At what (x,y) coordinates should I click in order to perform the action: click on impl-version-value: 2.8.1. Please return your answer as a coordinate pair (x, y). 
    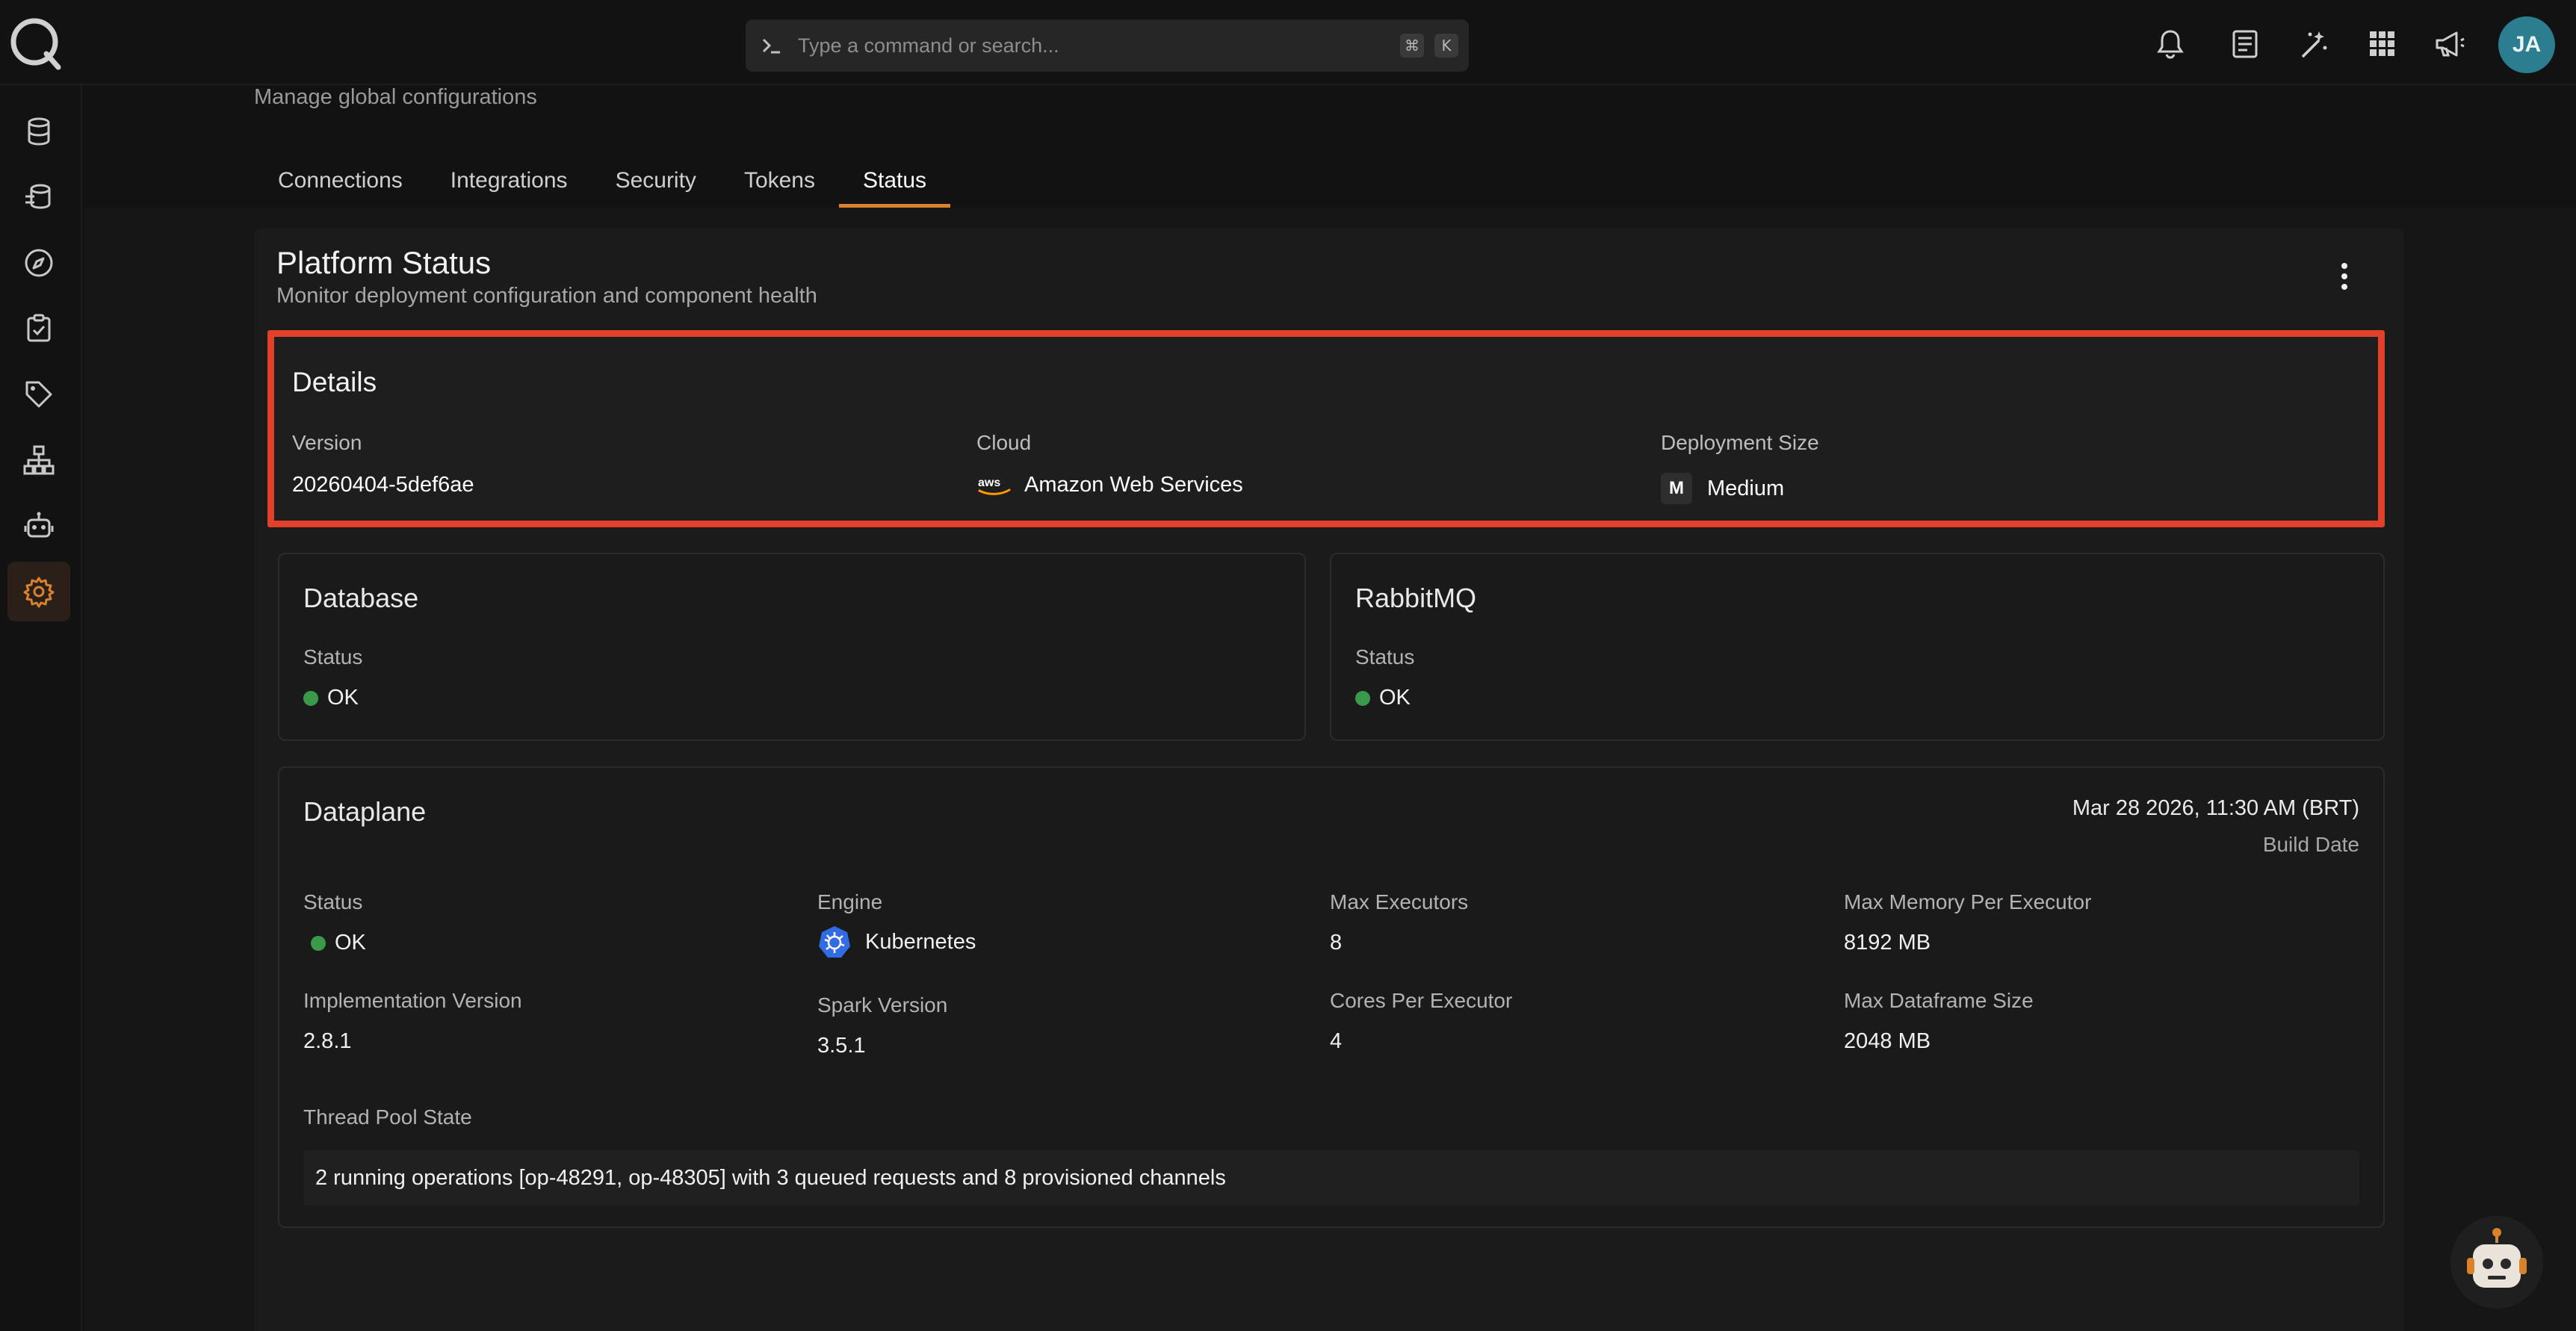
    Looking at the image, I should click on (327, 1041).